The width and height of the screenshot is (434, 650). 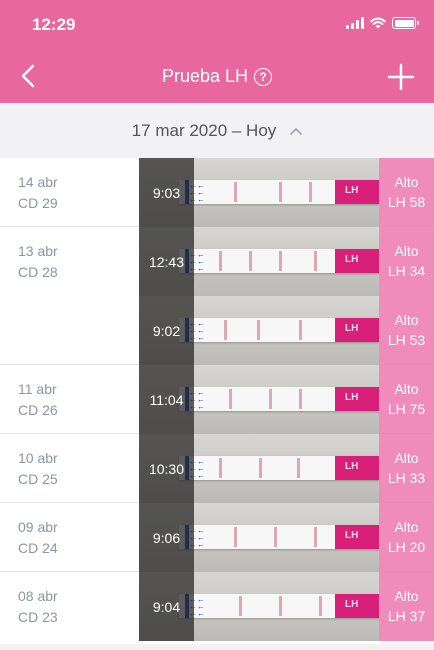 I want to click on plus-icon, so click(x=401, y=77).